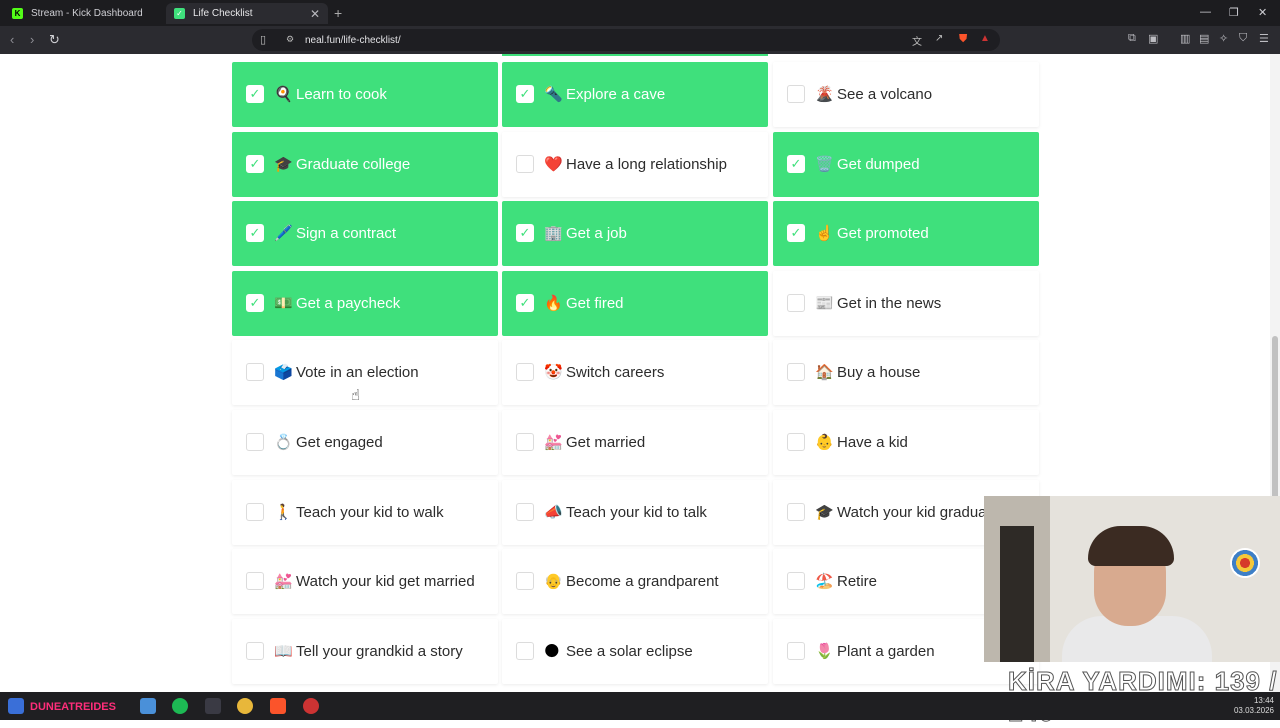 Image resolution: width=1280 pixels, height=728 pixels. Describe the element at coordinates (1262, 12) in the screenshot. I see `close-window-icon: ✕` at that location.